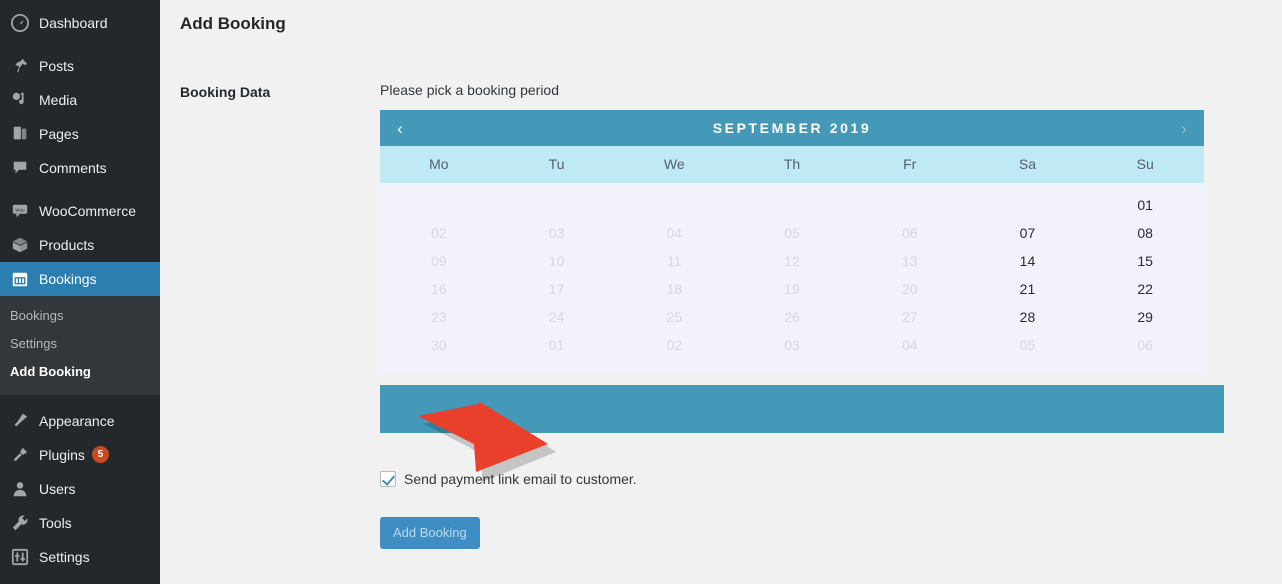  Describe the element at coordinates (1184, 128) in the screenshot. I see `chevron-right-icon: ›` at that location.